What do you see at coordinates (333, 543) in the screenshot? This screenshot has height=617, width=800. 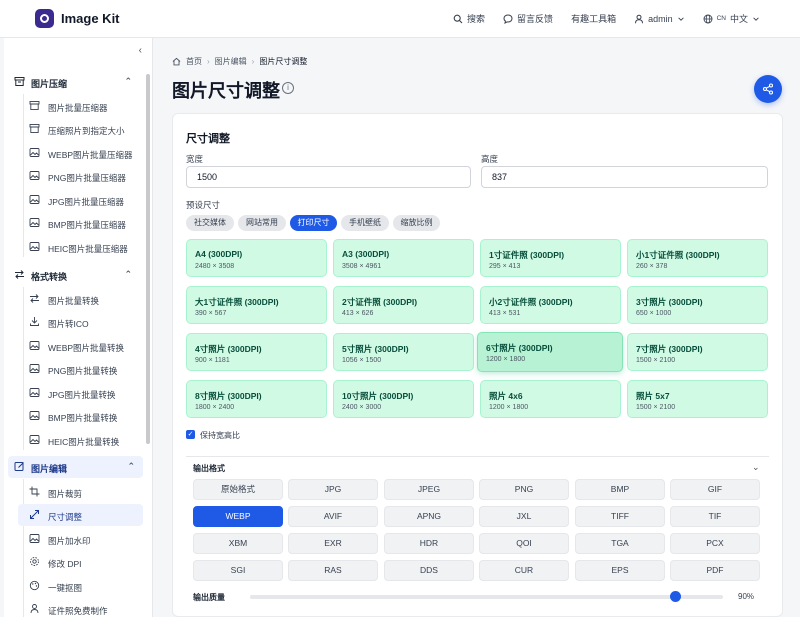 I see `format-exr: EXR` at bounding box center [333, 543].